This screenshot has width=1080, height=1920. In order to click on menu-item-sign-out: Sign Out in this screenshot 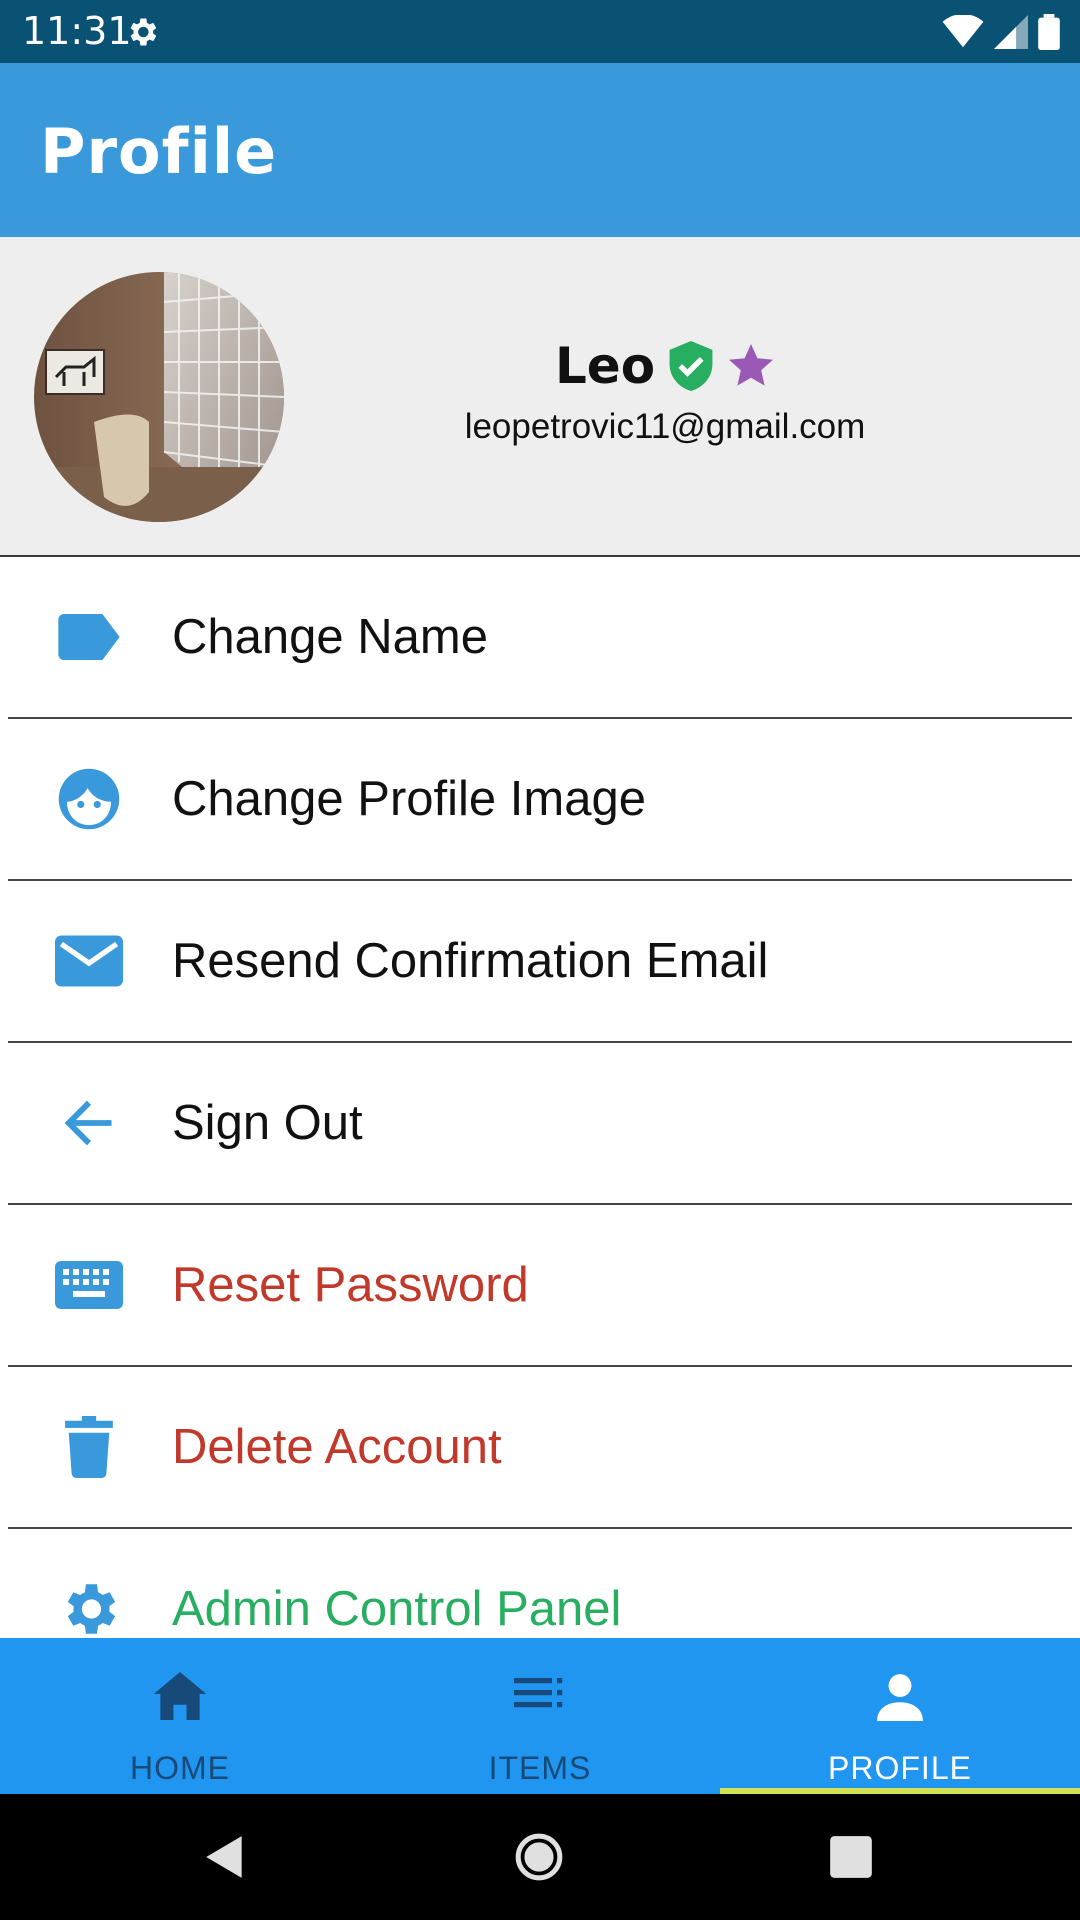, I will do `click(540, 1124)`.